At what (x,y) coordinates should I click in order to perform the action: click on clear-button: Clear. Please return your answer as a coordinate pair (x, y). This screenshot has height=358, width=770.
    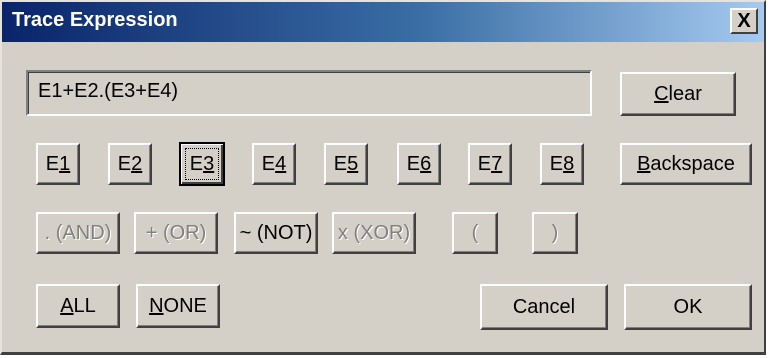
    Looking at the image, I should click on (678, 94).